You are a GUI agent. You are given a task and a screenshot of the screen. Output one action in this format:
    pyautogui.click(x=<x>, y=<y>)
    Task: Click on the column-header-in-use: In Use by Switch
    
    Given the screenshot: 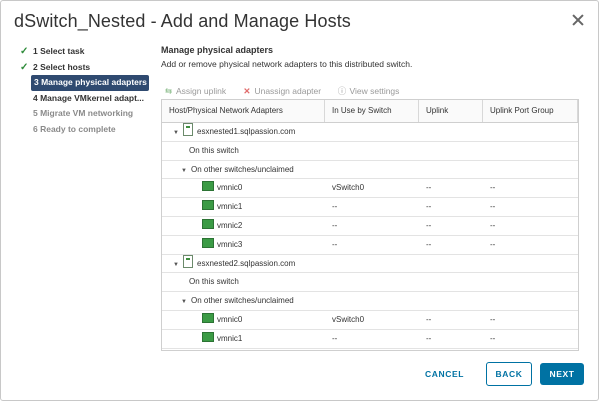 What is the action you would take?
    pyautogui.click(x=372, y=111)
    